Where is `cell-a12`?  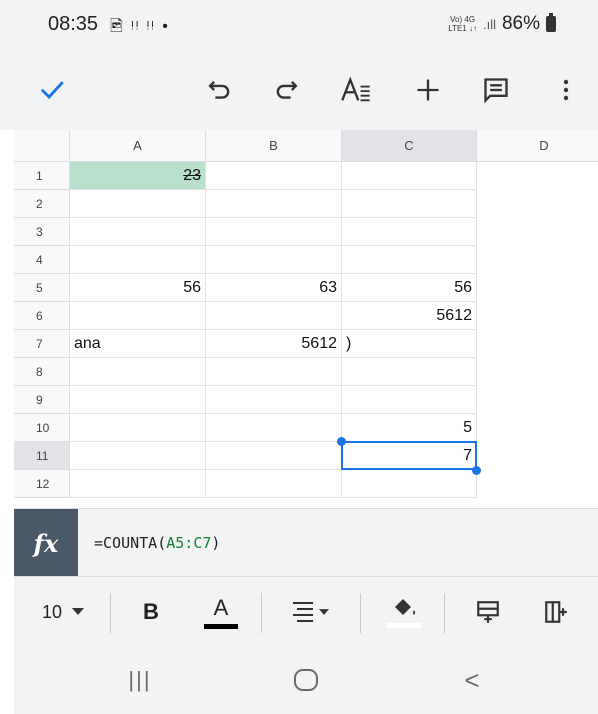
cell-a12 is located at coordinates (138, 484).